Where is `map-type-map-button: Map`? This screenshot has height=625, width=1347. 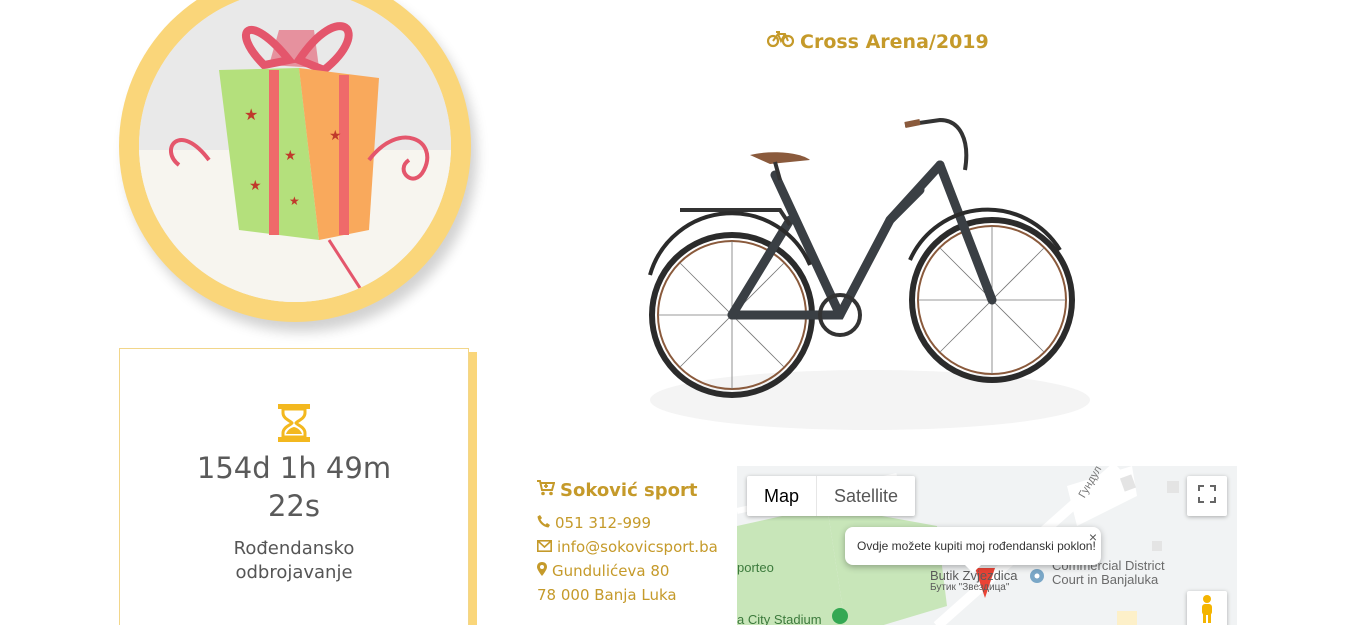 map-type-map-button: Map is located at coordinates (782, 496).